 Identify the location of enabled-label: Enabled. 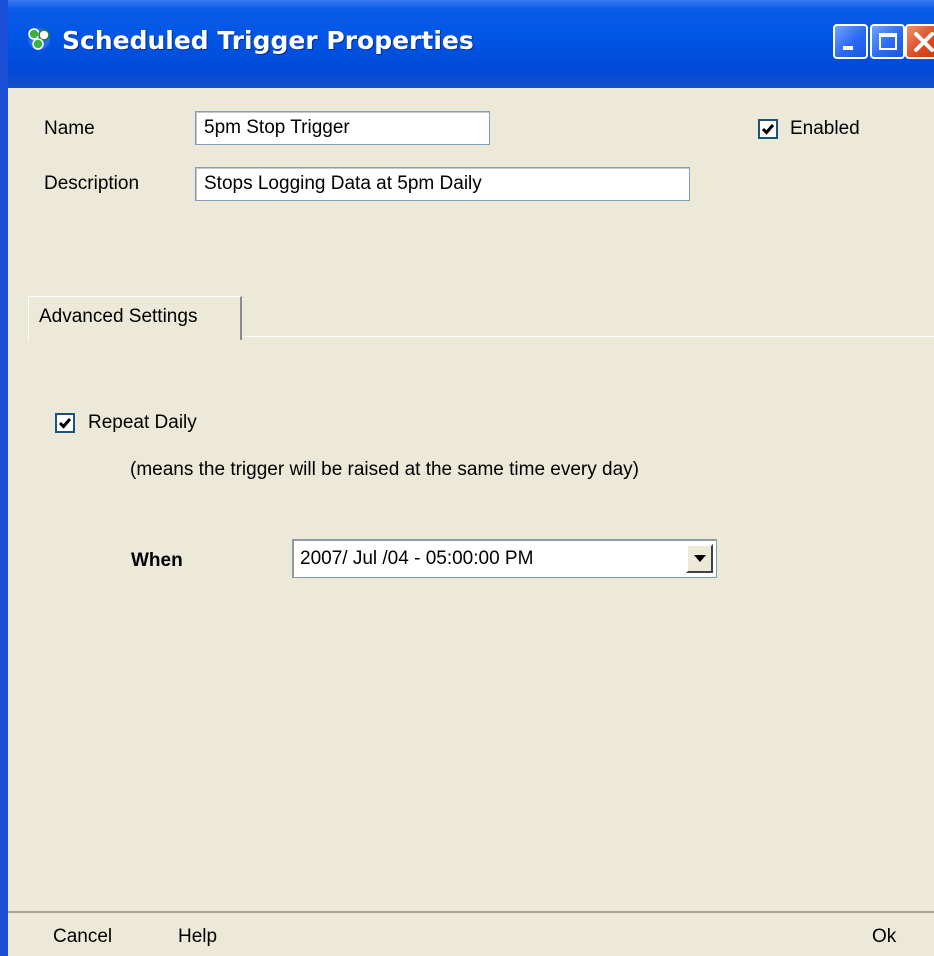
(825, 128).